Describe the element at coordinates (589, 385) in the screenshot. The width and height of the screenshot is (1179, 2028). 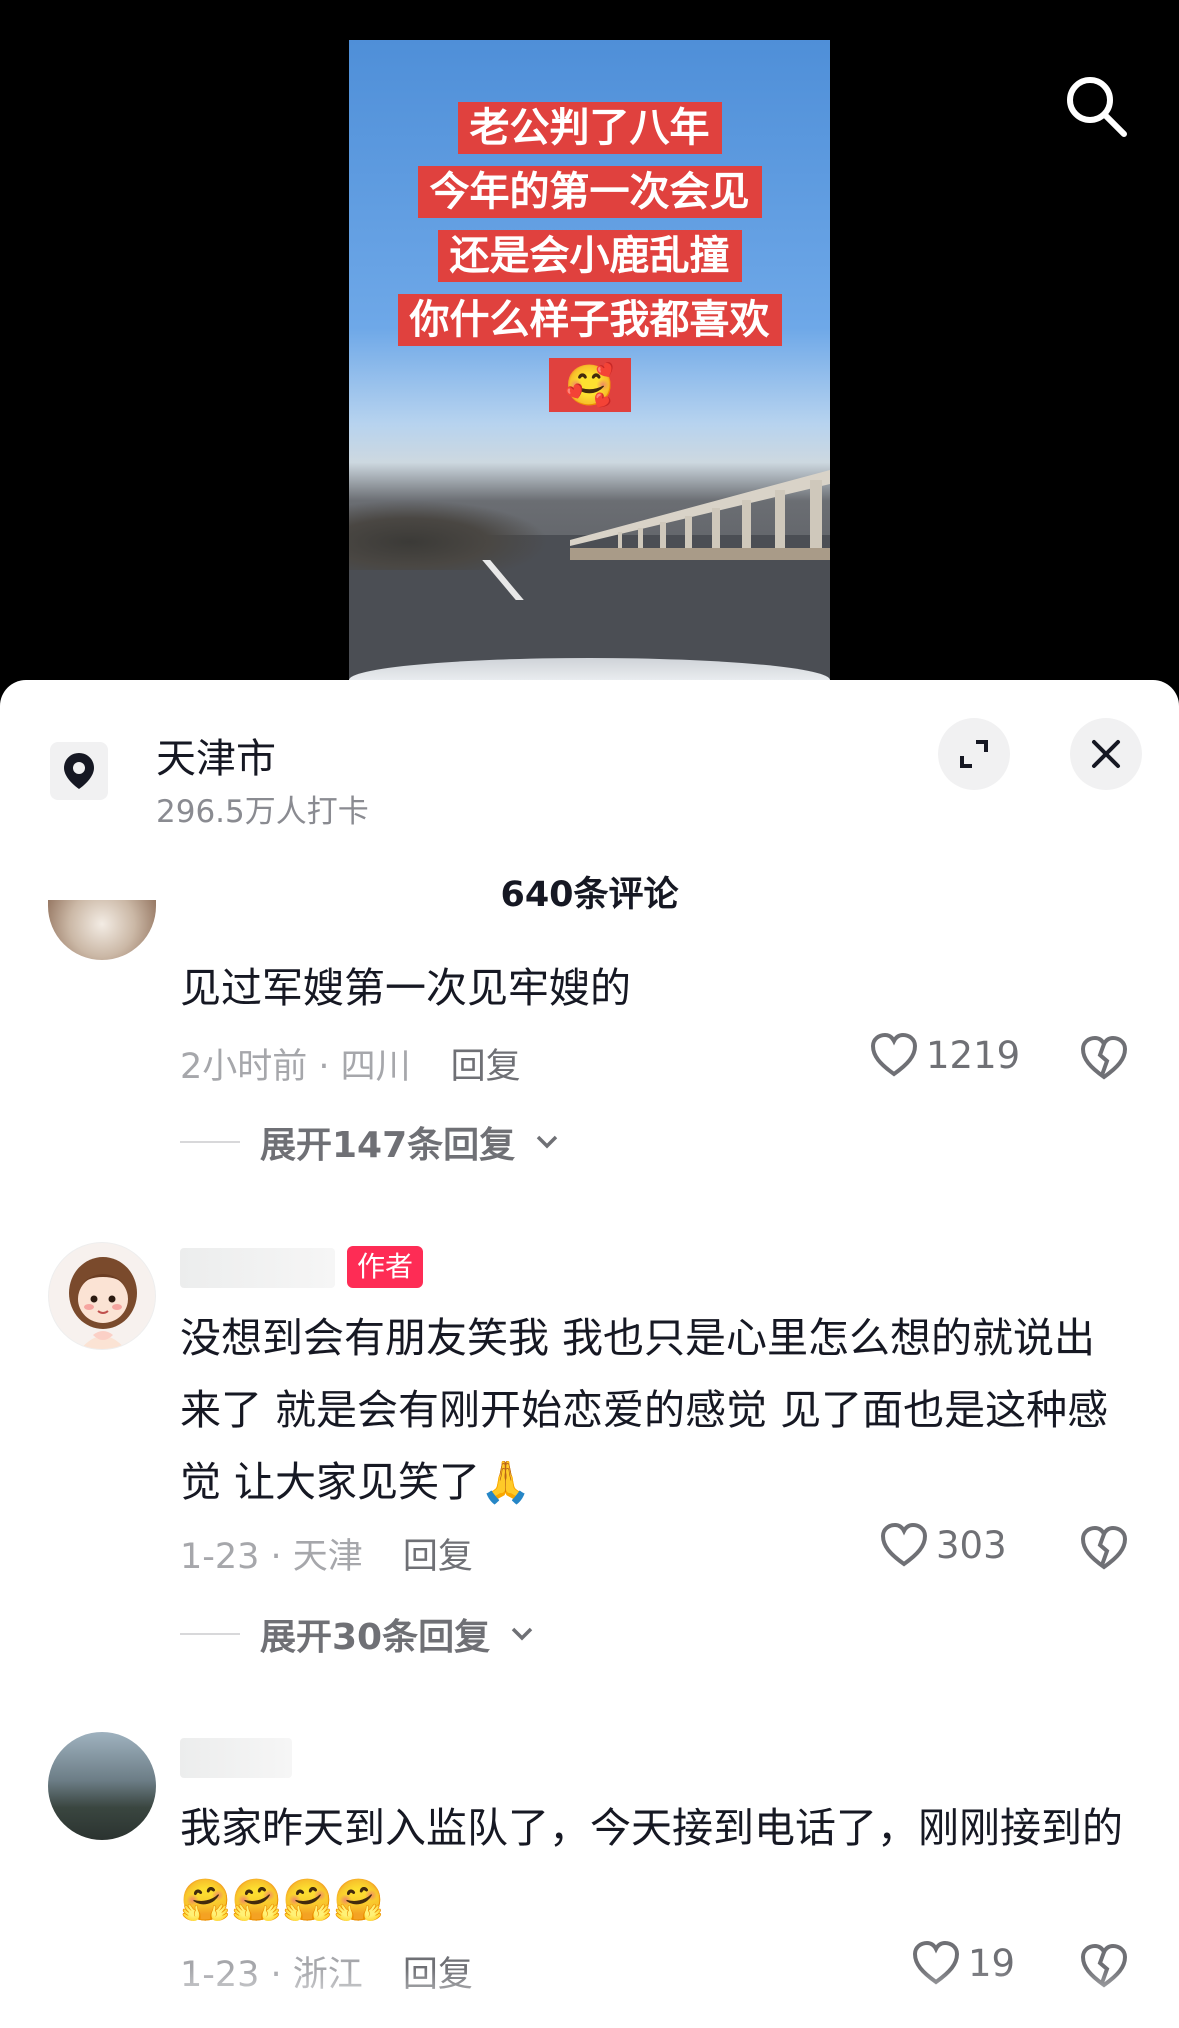
I see `caption-emoji: 🥰` at that location.